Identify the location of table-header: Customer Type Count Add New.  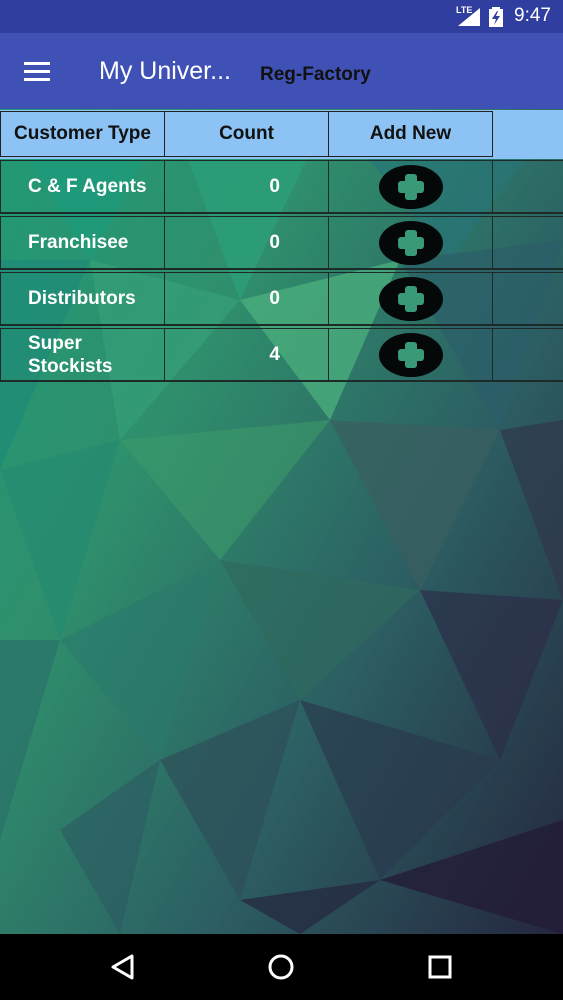
(281, 134).